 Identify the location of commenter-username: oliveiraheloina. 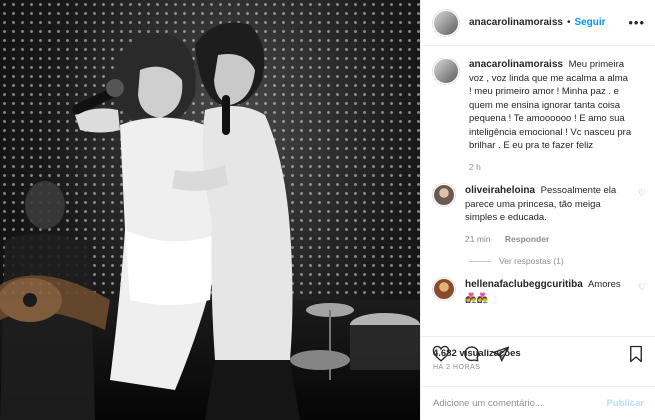
(500, 190).